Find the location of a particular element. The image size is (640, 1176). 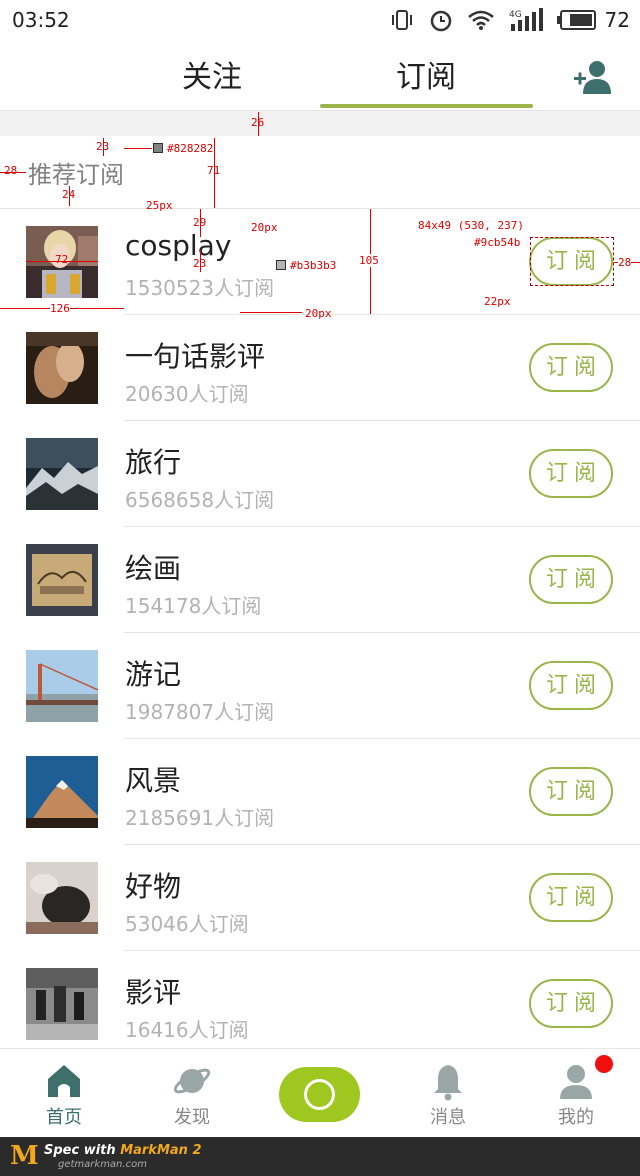

item-name: 好物 is located at coordinates (153, 886).